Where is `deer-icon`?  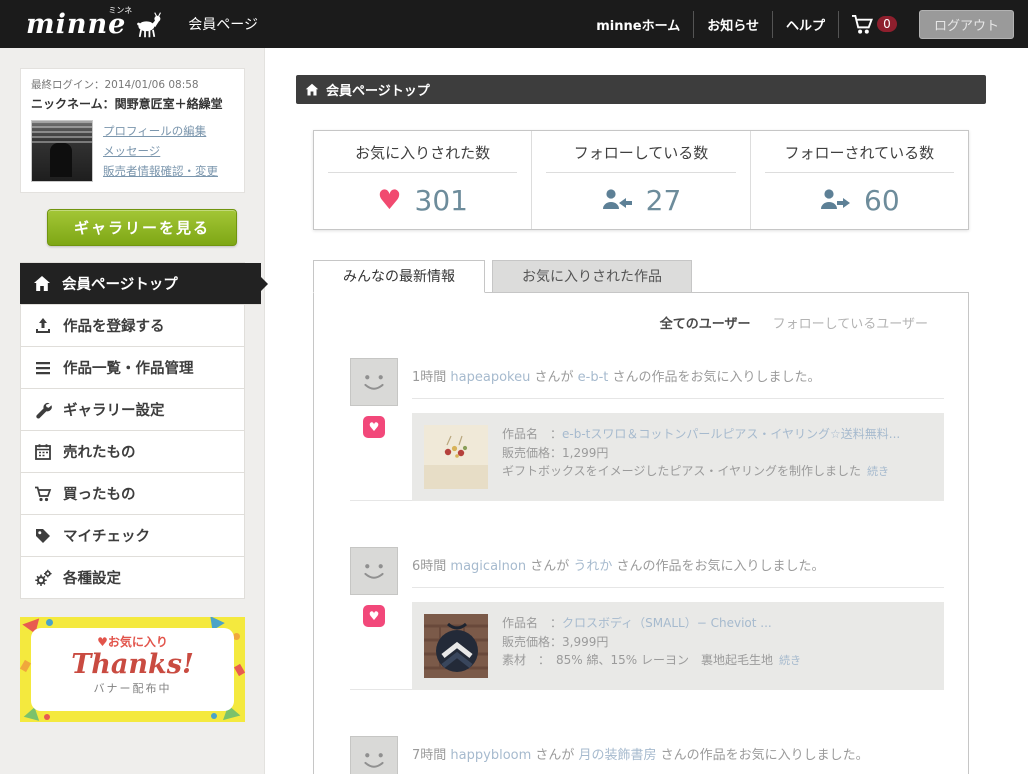
deer-icon is located at coordinates (149, 24).